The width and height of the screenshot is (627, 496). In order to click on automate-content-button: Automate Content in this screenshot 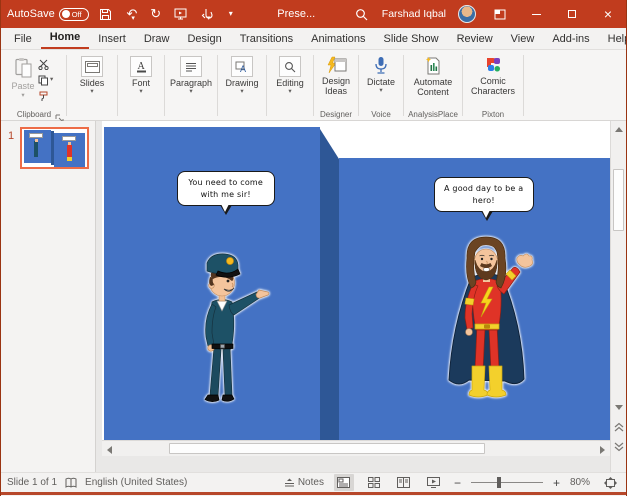, I will do `click(433, 80)`.